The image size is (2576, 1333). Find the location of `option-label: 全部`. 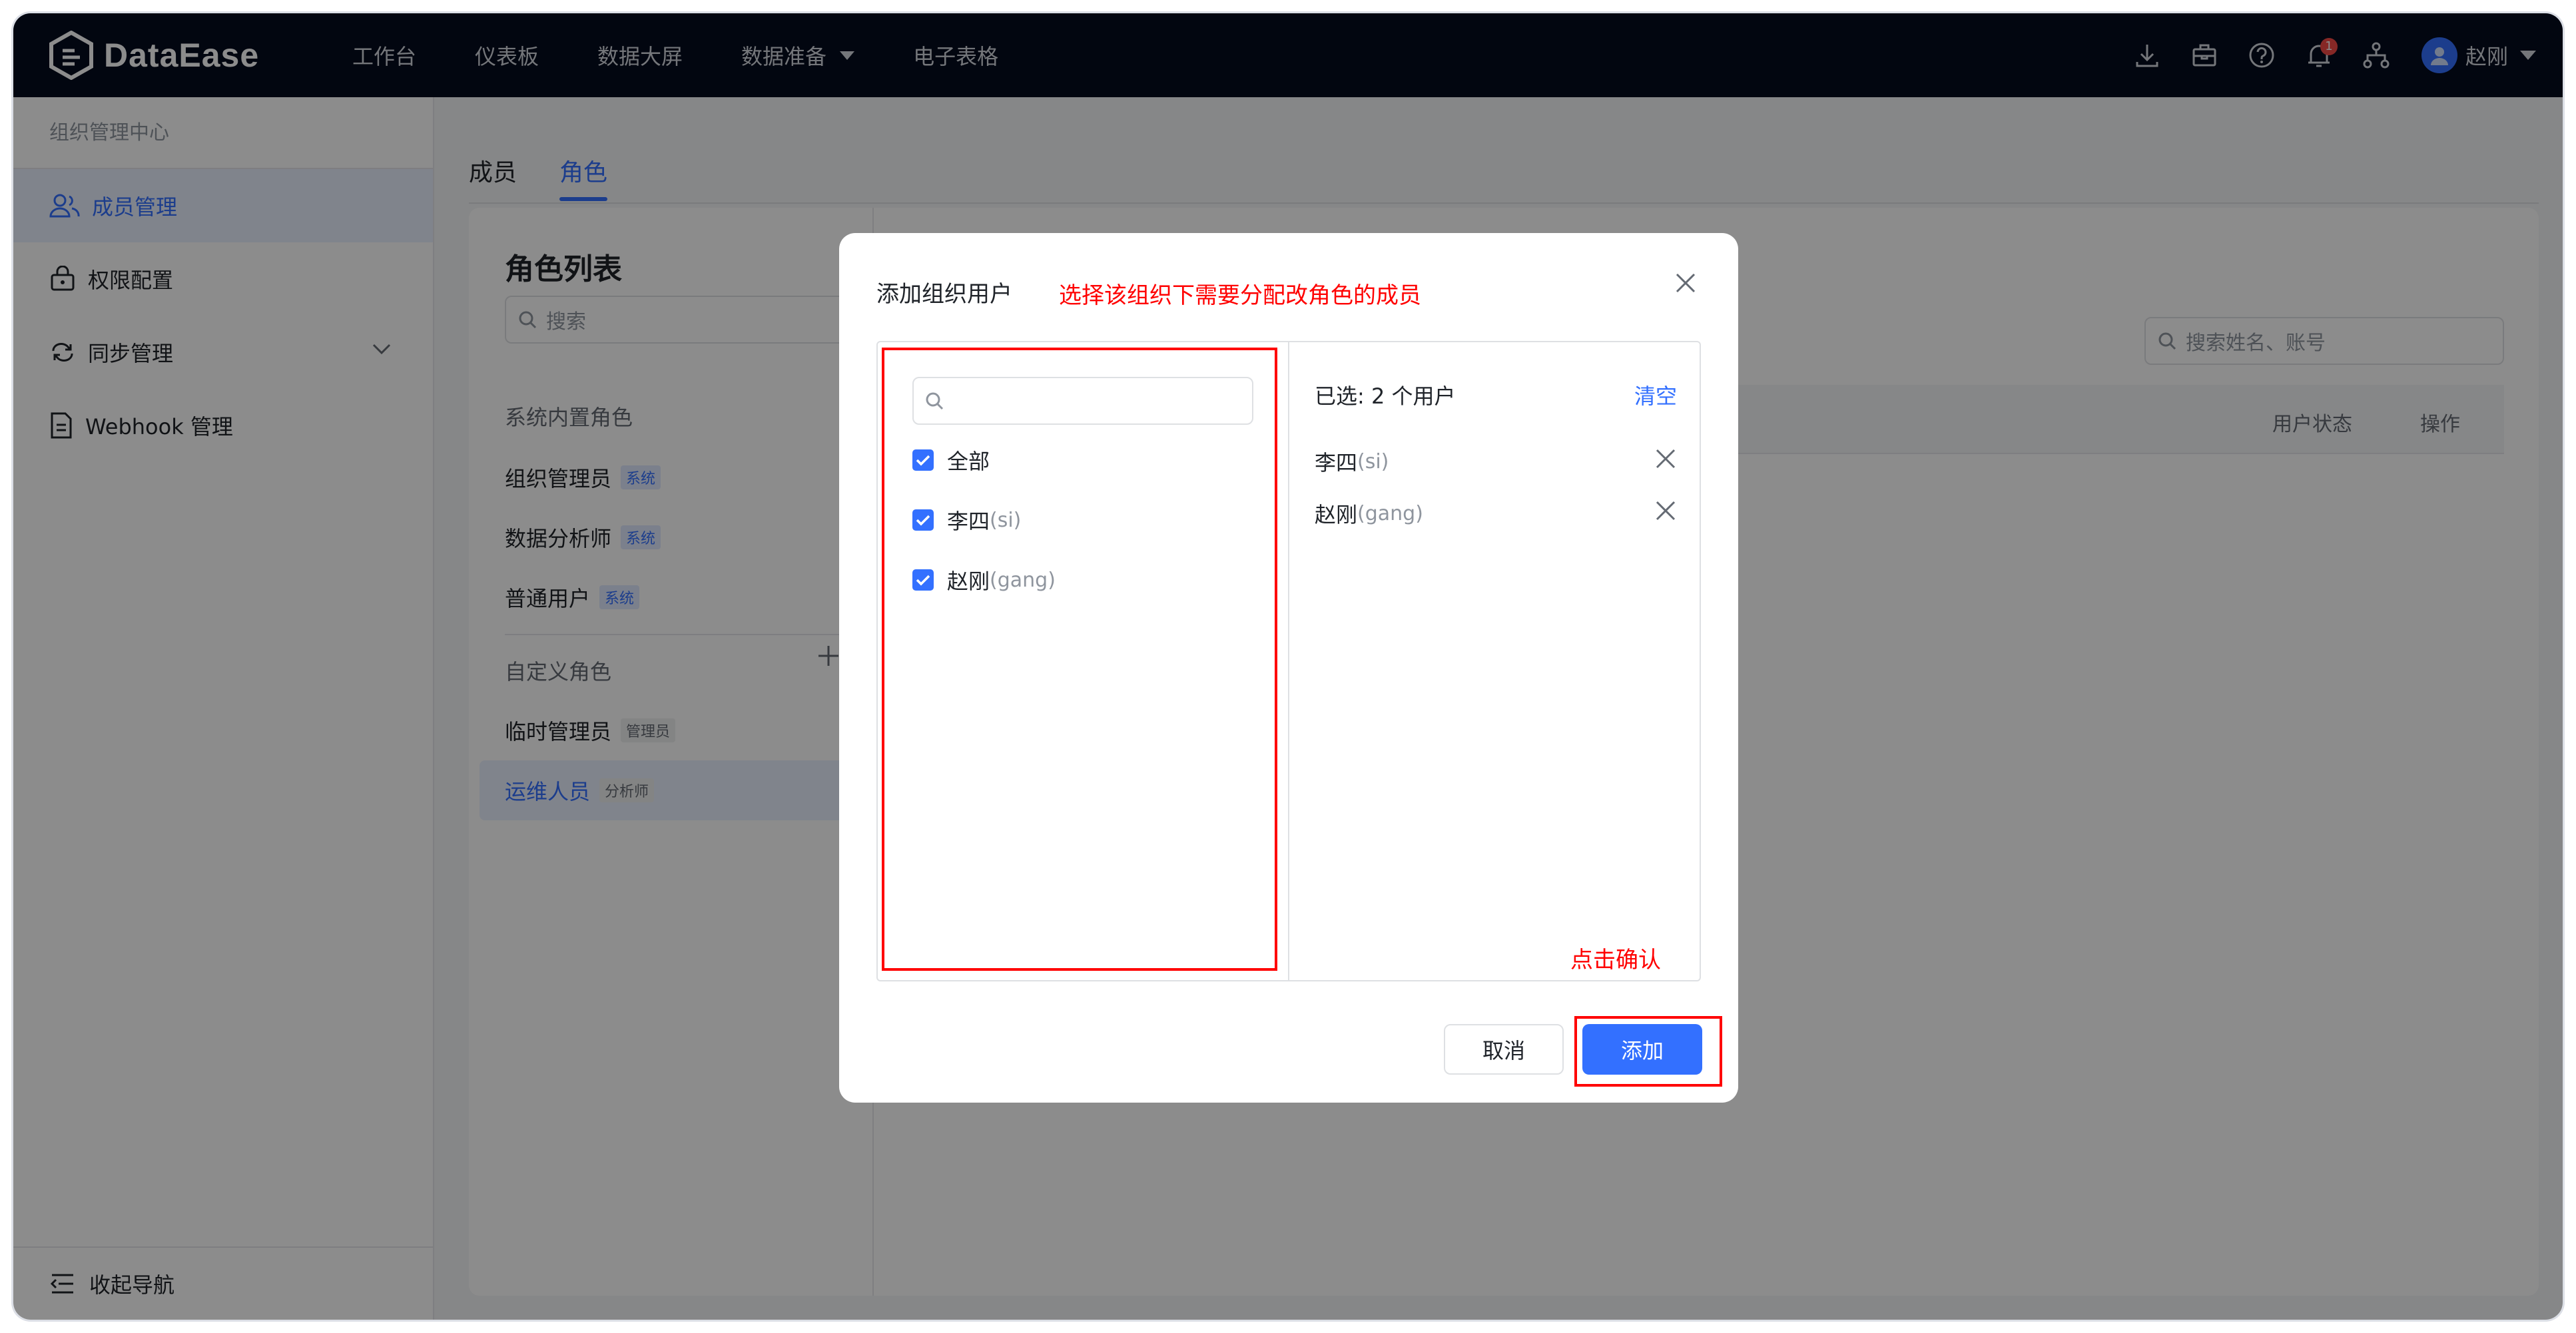

option-label: 全部 is located at coordinates (968, 462).